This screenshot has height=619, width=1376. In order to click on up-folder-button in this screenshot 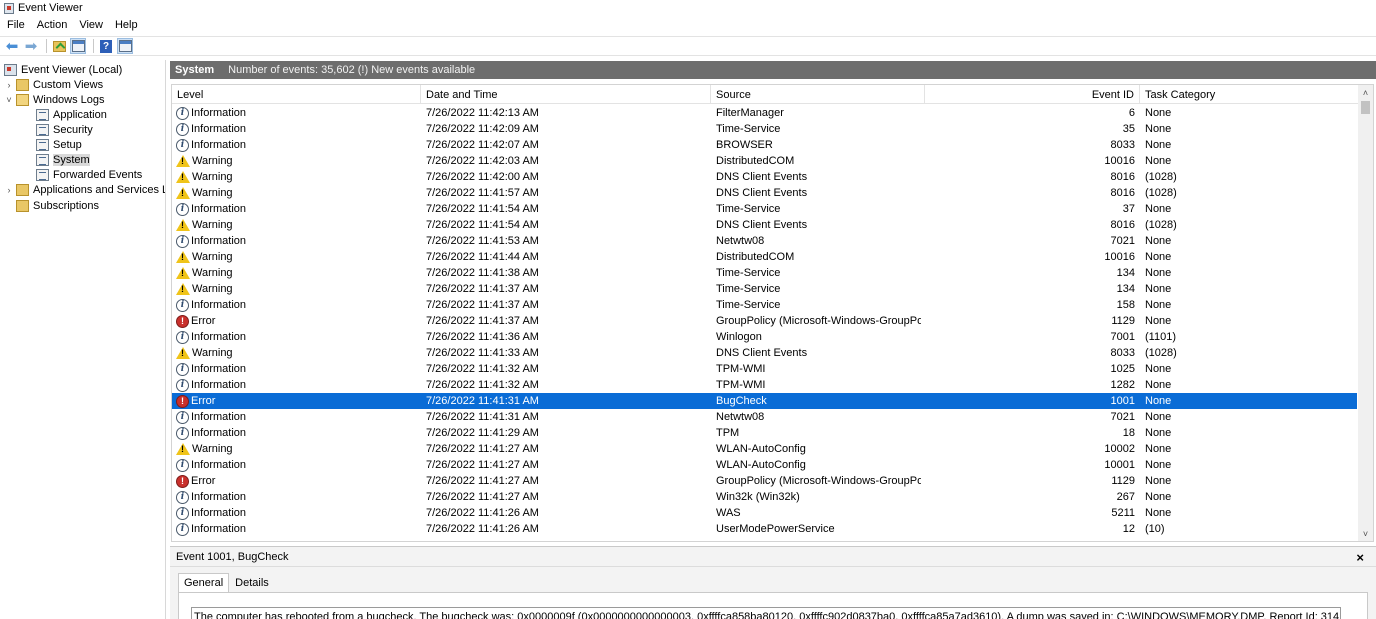, I will do `click(59, 46)`.